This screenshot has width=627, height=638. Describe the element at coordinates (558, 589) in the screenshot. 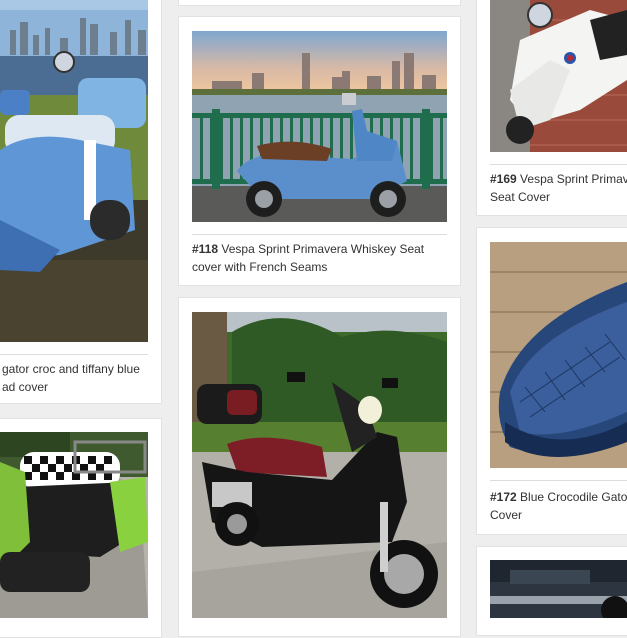

I see `gallery-image-truck` at that location.